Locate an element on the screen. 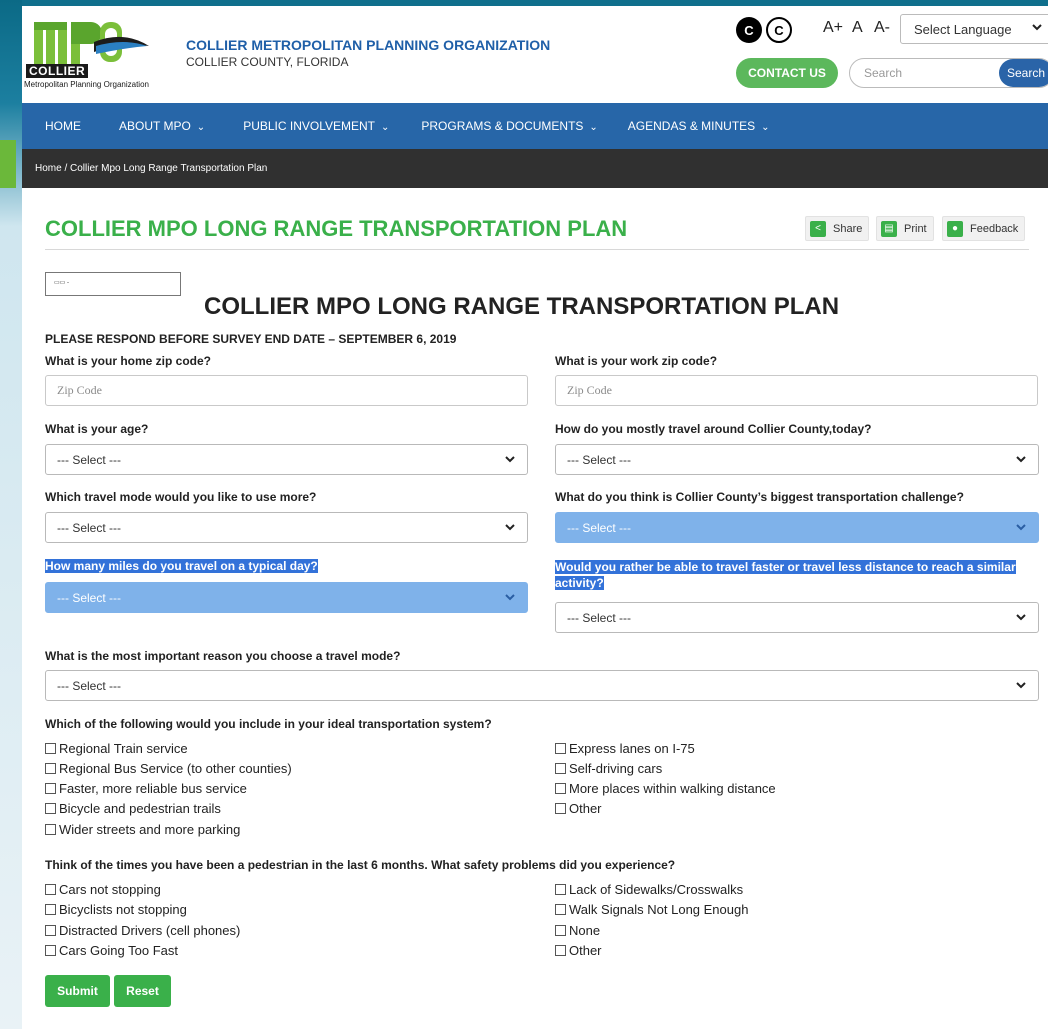  age-select: --- Select --- is located at coordinates (286, 459).